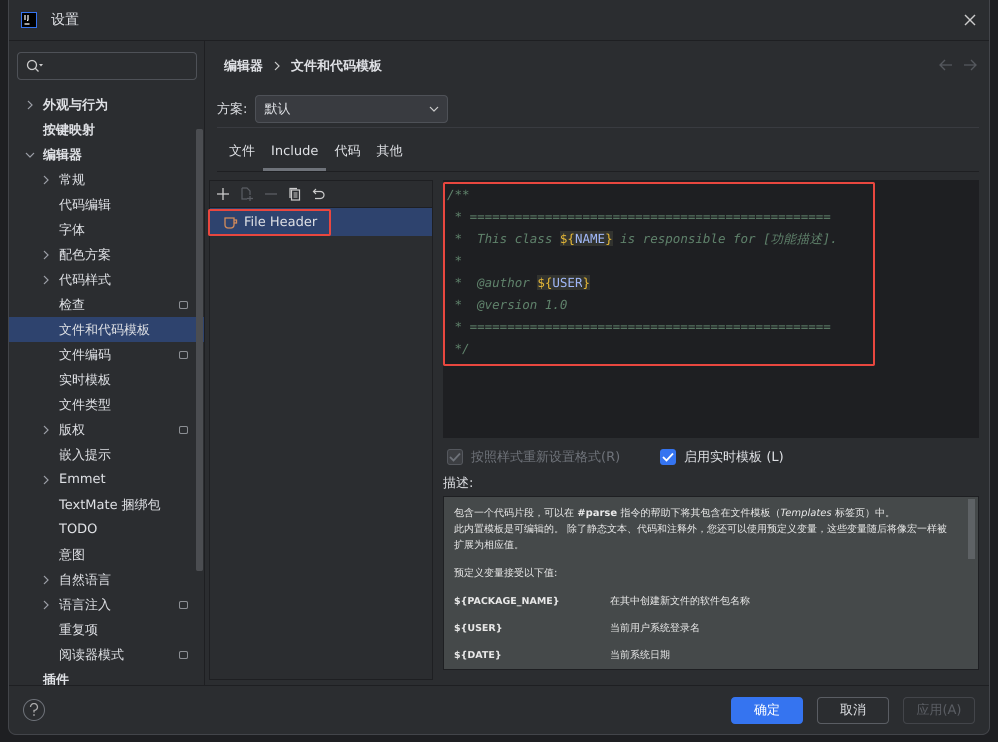  I want to click on help-icon, so click(34, 710).